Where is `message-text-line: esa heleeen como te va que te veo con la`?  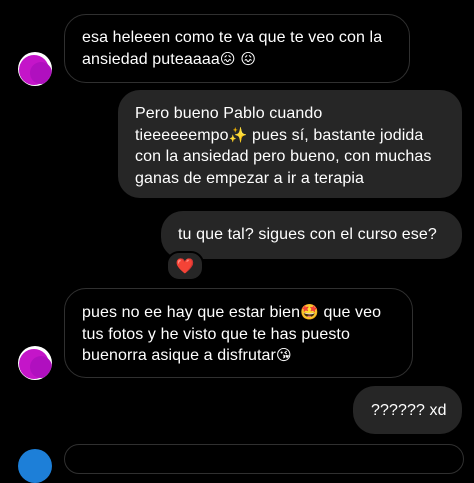 message-text-line: esa heleeen como te va que te veo con la is located at coordinates (232, 37).